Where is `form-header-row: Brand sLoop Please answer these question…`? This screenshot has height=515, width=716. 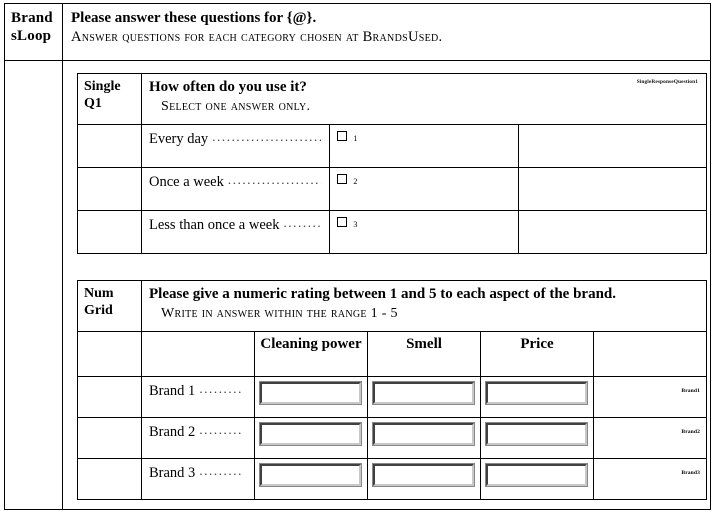
form-header-row: Brand sLoop Please answer these question… is located at coordinates (357, 32).